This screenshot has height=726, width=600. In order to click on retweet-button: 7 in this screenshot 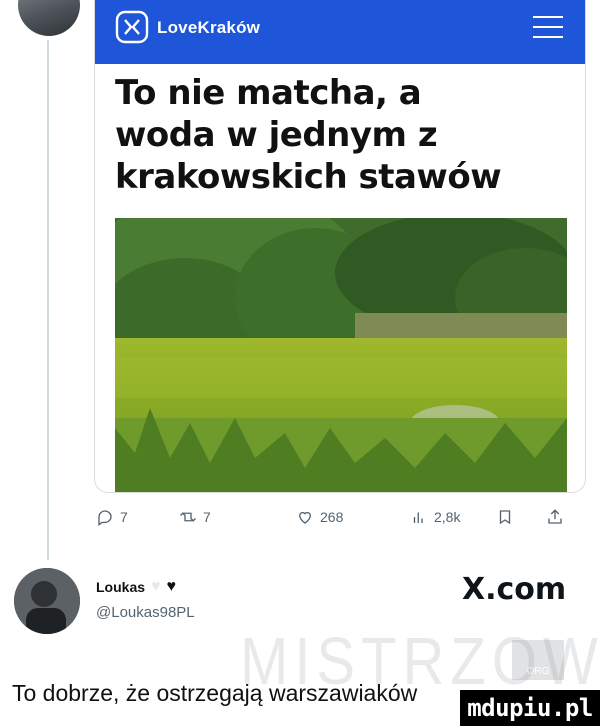, I will do `click(195, 517)`.